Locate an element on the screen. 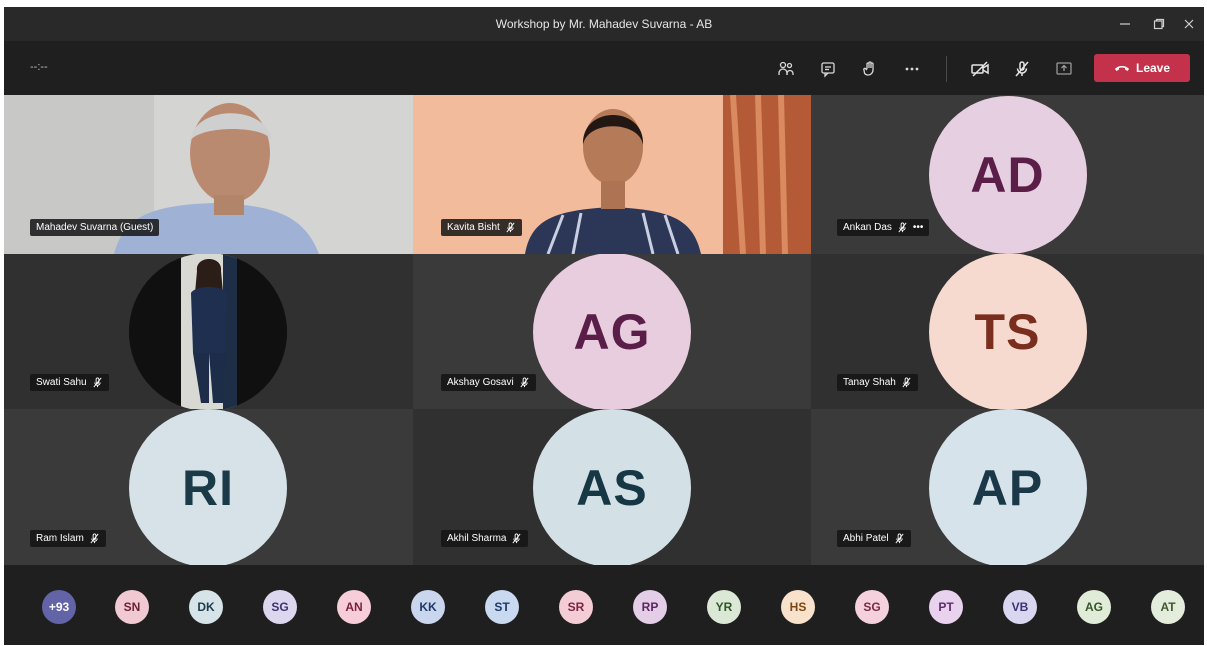  participant-name-tag: Akshay Gosavi is located at coordinates (488, 382).